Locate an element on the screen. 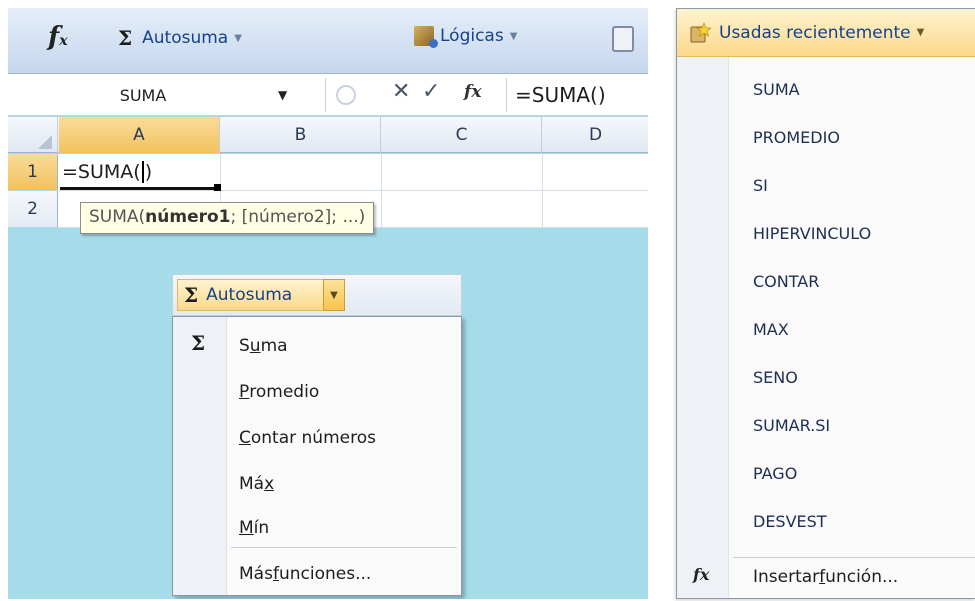 This screenshot has width=975, height=601. recent-item-si: SI is located at coordinates (760, 185).